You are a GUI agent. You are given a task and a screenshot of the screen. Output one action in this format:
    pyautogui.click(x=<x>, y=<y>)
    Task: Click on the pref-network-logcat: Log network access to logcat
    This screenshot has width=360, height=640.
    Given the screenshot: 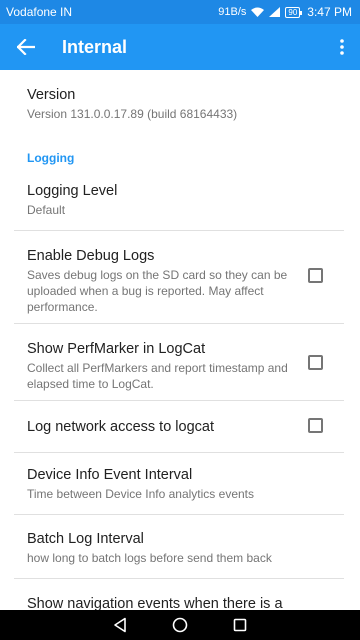 What is the action you would take?
    pyautogui.click(x=180, y=427)
    